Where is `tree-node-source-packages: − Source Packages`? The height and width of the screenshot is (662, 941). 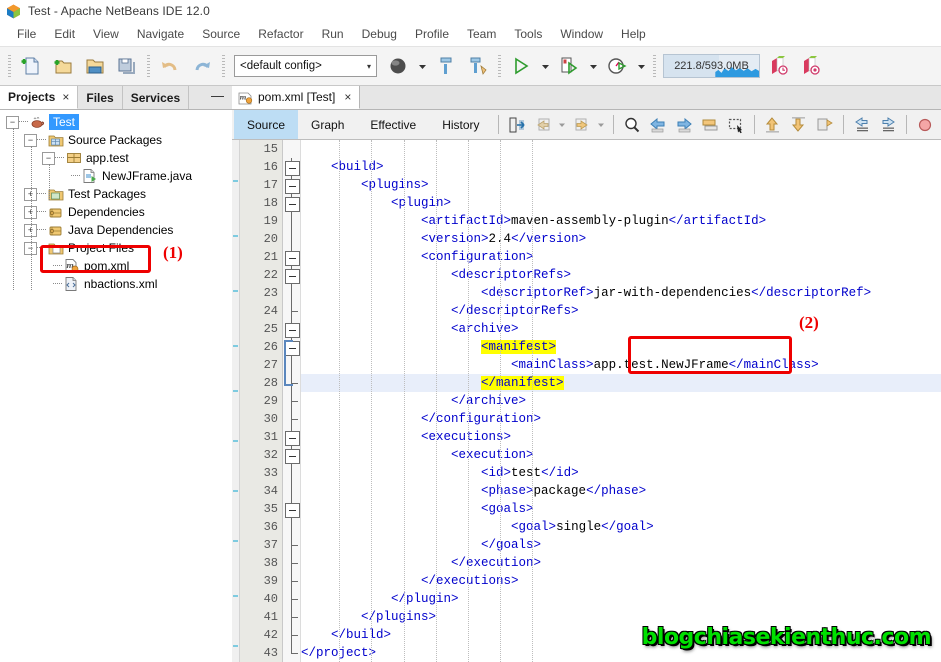 tree-node-source-packages: − Source Packages is located at coordinates (116, 140).